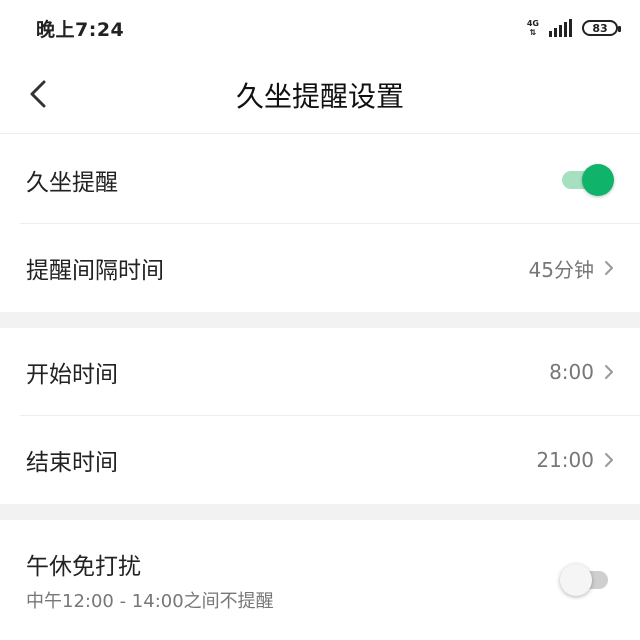  What do you see at coordinates (561, 269) in the screenshot?
I see `row-value: 45分钟` at bounding box center [561, 269].